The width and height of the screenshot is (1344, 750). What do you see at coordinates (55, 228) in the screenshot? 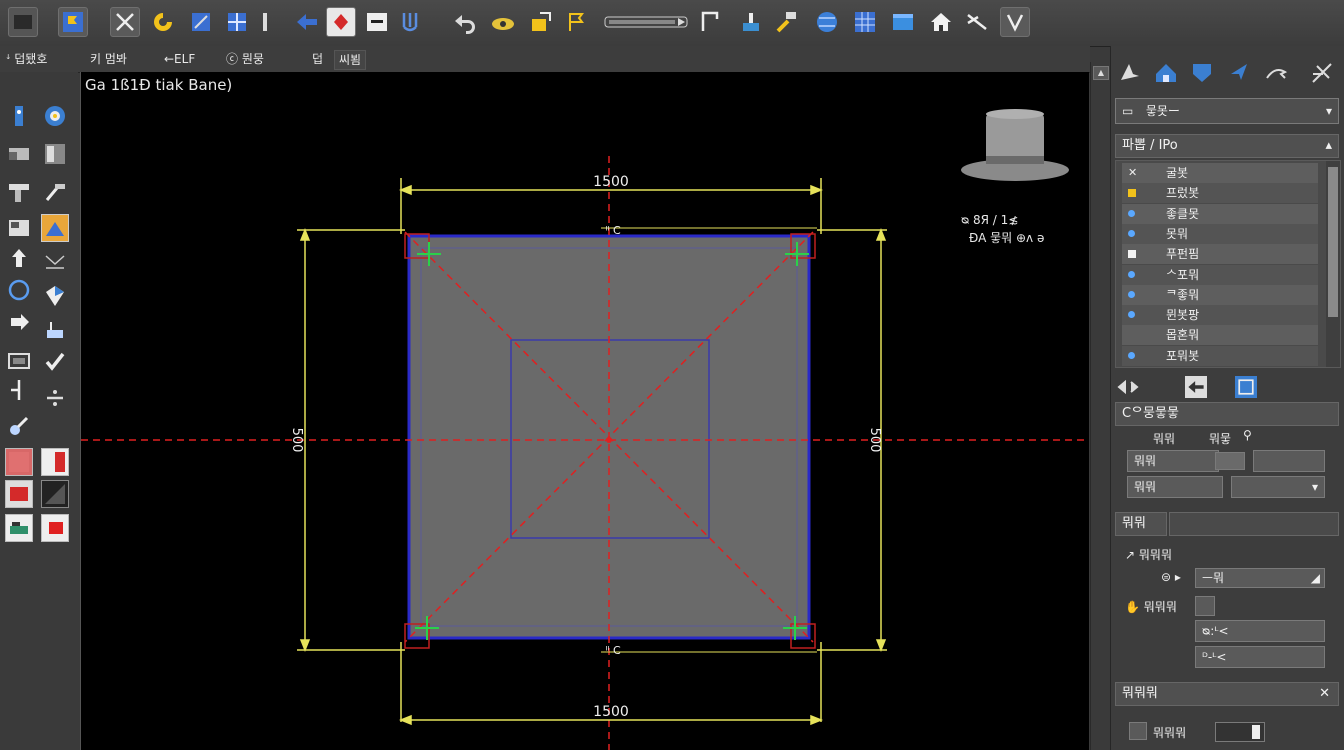
I see `left-tool-mountain` at bounding box center [55, 228].